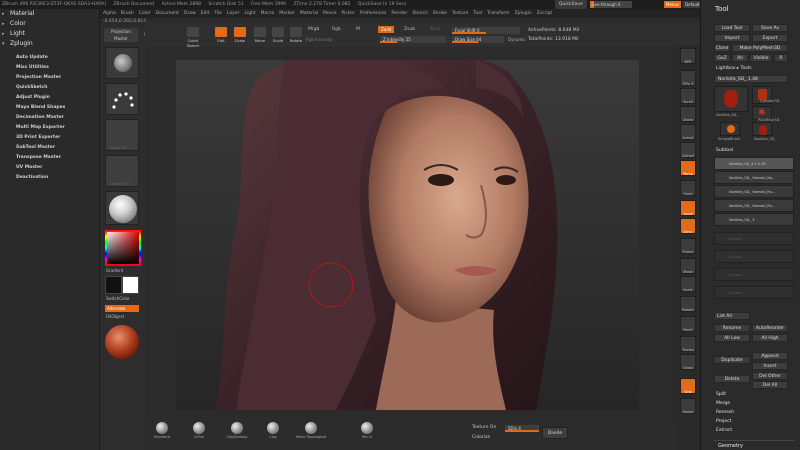 This screenshot has height=450, width=800. I want to click on rgb-button: Rgb, so click(336, 29).